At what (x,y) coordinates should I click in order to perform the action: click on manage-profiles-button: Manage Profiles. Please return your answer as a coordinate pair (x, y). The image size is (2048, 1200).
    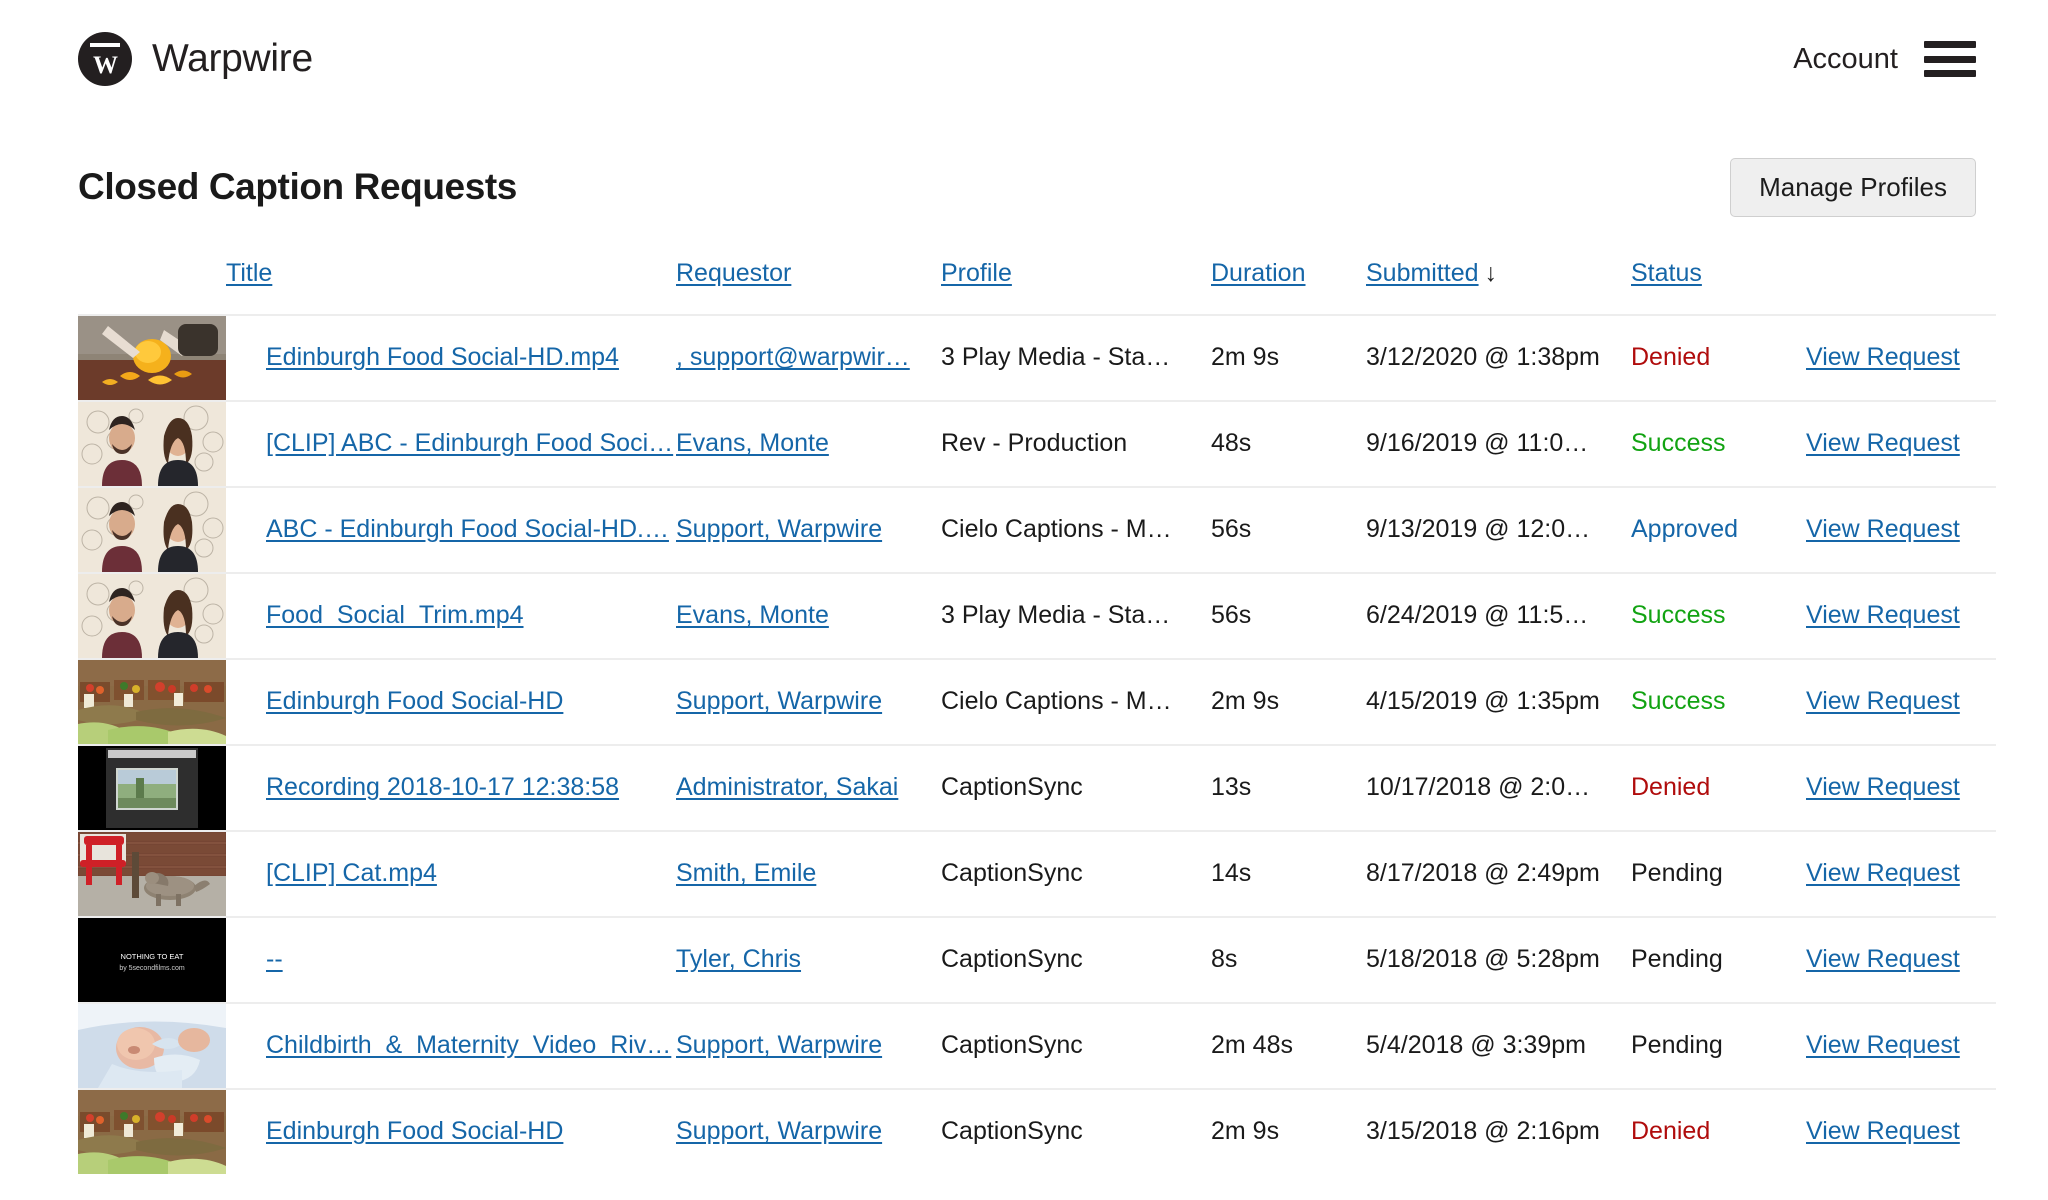
    Looking at the image, I should click on (1853, 187).